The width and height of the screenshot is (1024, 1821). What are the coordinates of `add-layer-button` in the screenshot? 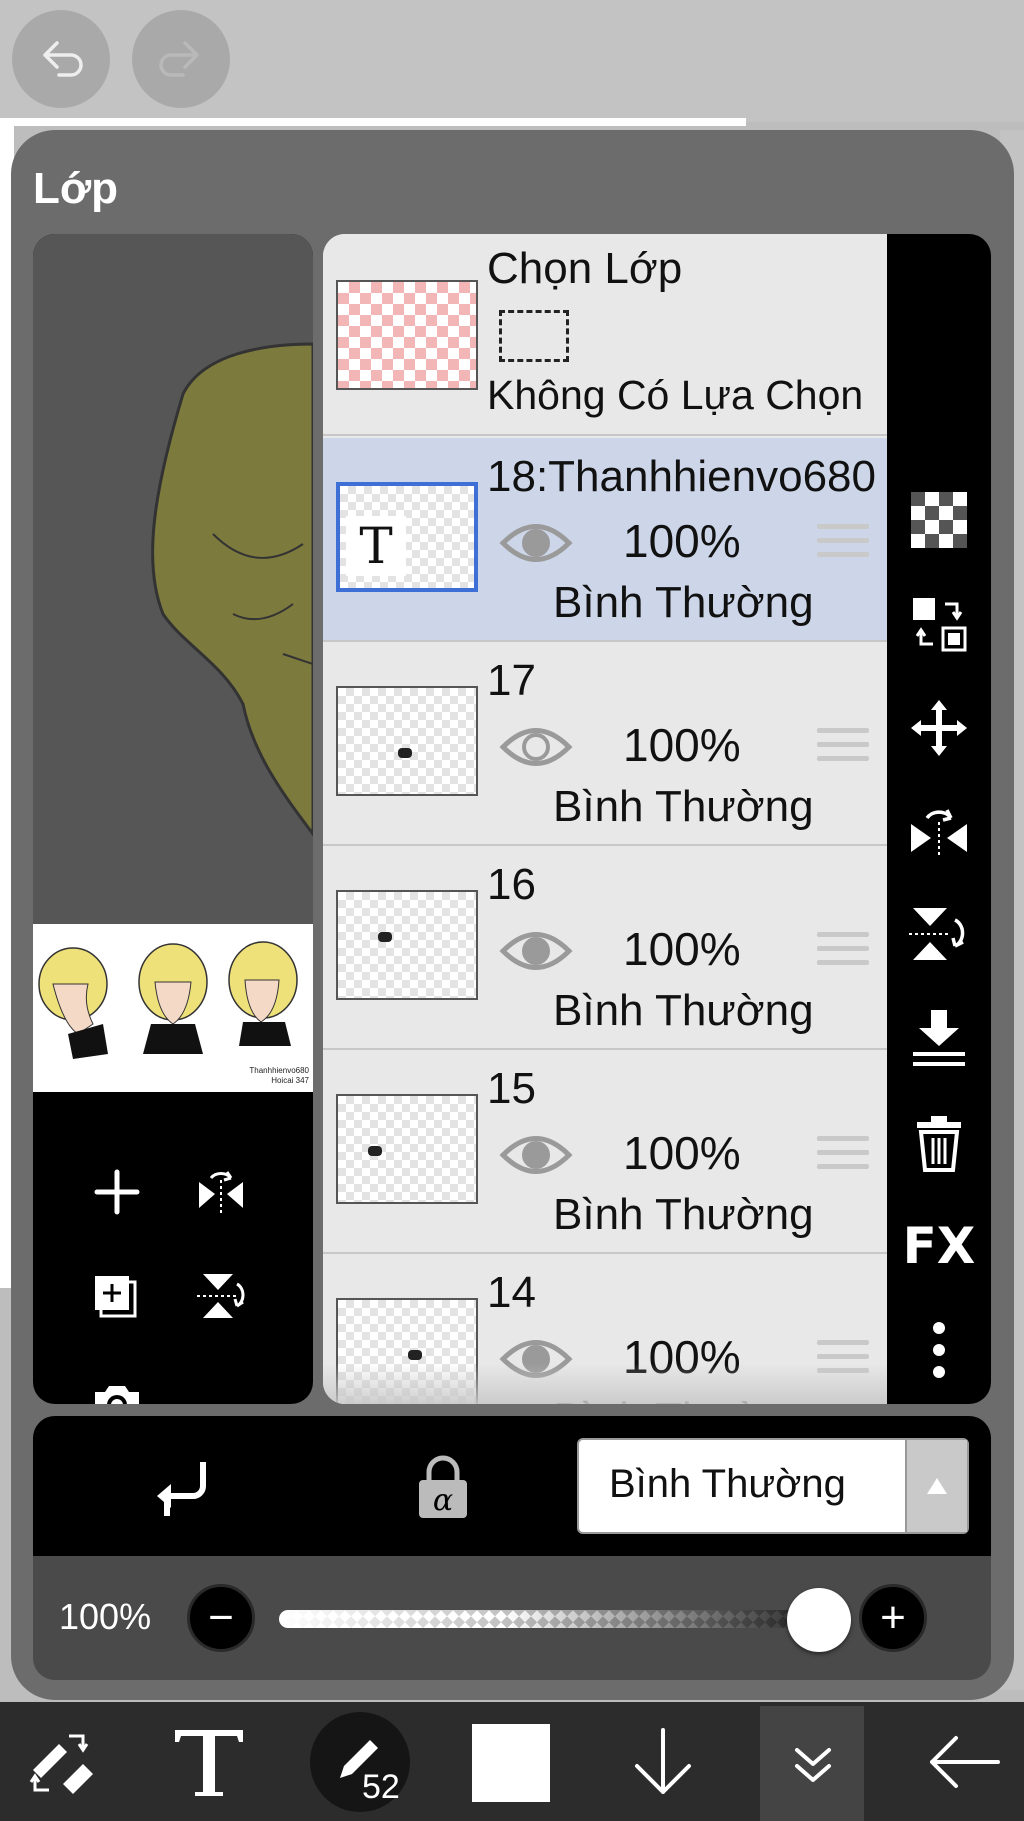 It's located at (117, 1192).